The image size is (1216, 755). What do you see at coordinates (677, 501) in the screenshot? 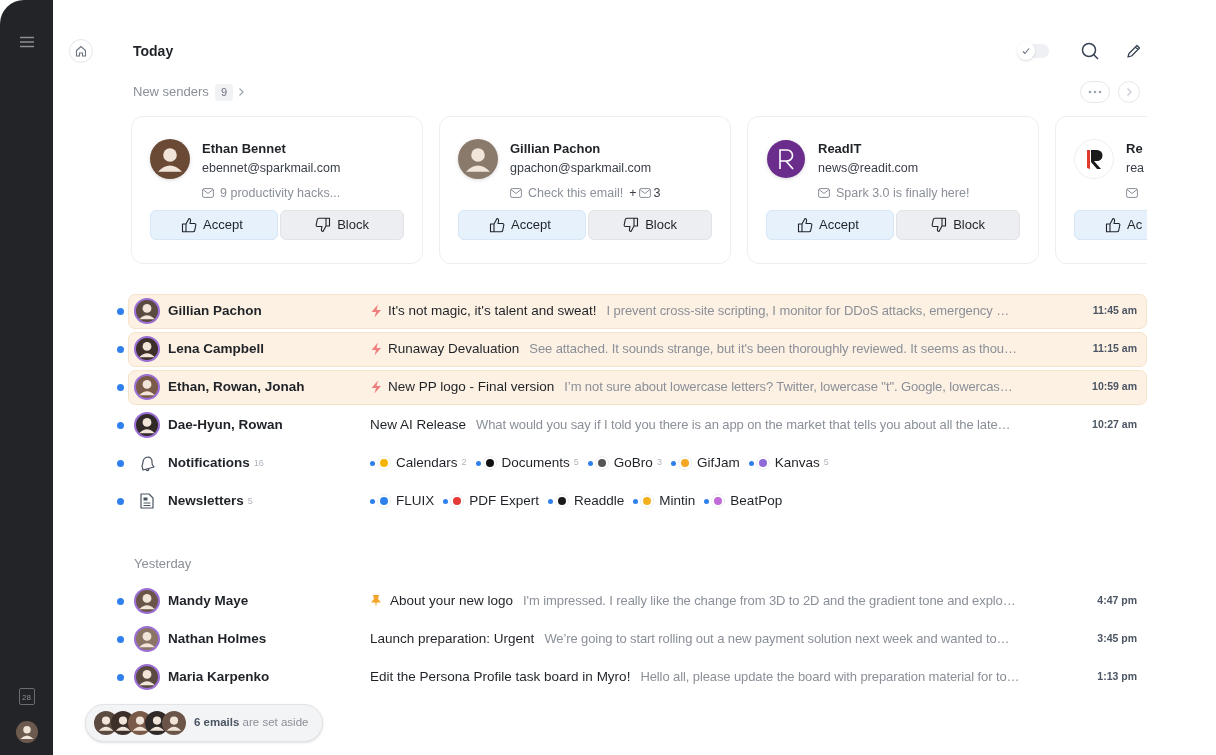
I see `app-name: Mintin` at bounding box center [677, 501].